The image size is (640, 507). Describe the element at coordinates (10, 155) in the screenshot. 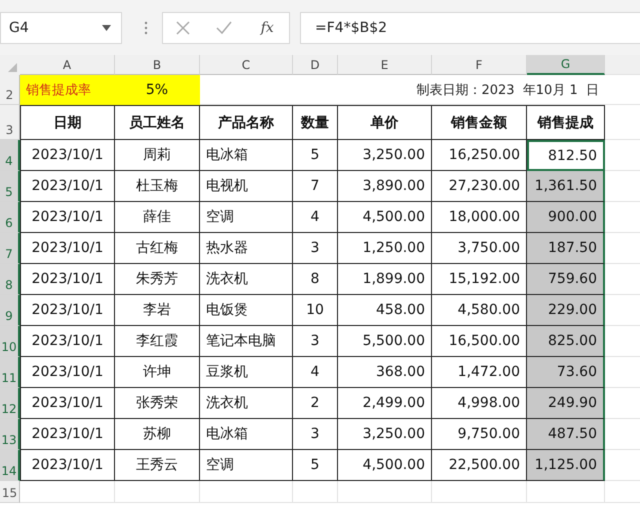

I see `row-header: 4` at that location.